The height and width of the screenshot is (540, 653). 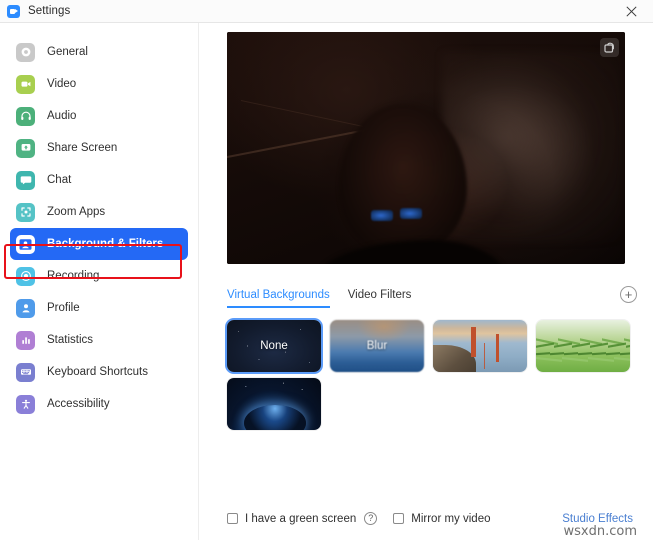 What do you see at coordinates (25, 276) in the screenshot?
I see `record-icon` at bounding box center [25, 276].